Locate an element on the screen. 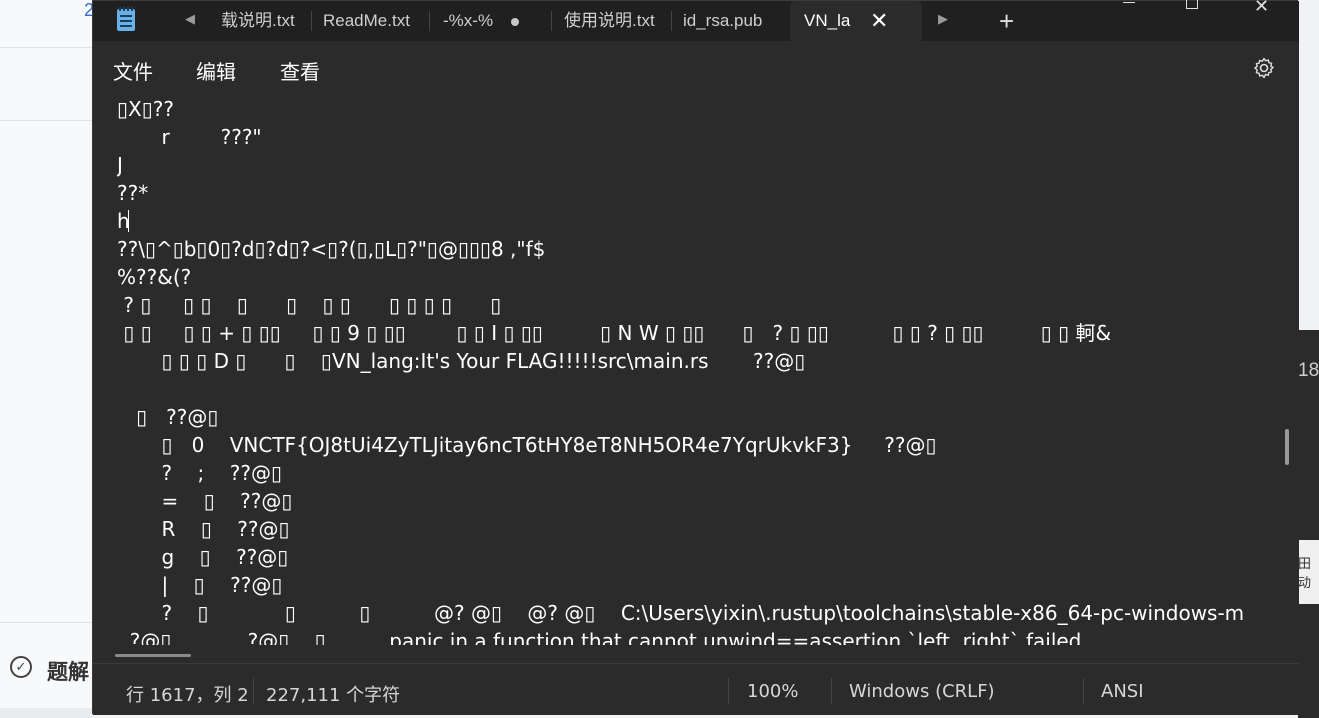  tab-label: id_rsa.pub is located at coordinates (723, 20).